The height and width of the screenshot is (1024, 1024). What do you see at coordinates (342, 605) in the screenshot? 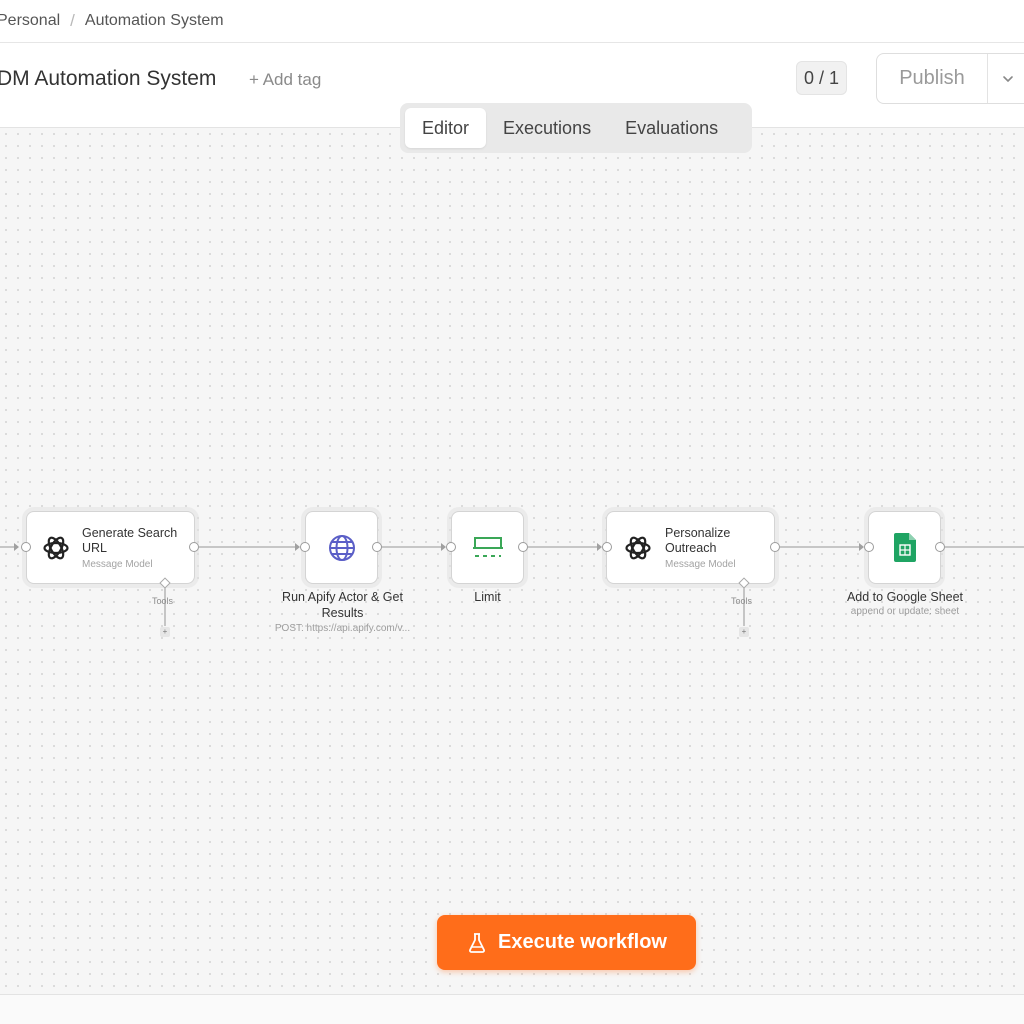
I see `node-label: Run Apify Actor & Get Results` at bounding box center [342, 605].